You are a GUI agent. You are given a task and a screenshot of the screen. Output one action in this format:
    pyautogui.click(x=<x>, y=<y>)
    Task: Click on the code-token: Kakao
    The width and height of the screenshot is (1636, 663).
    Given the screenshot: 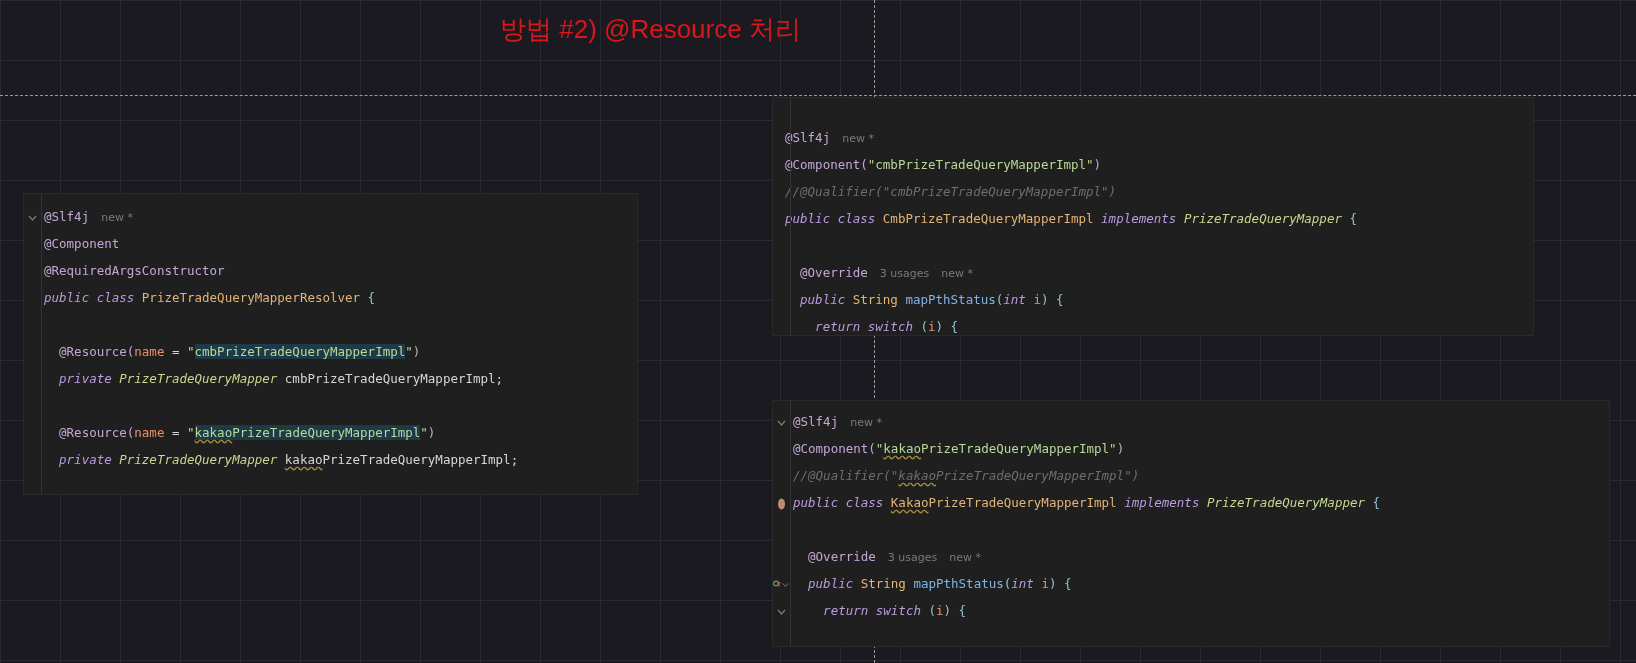 What is the action you would take?
    pyautogui.click(x=909, y=503)
    